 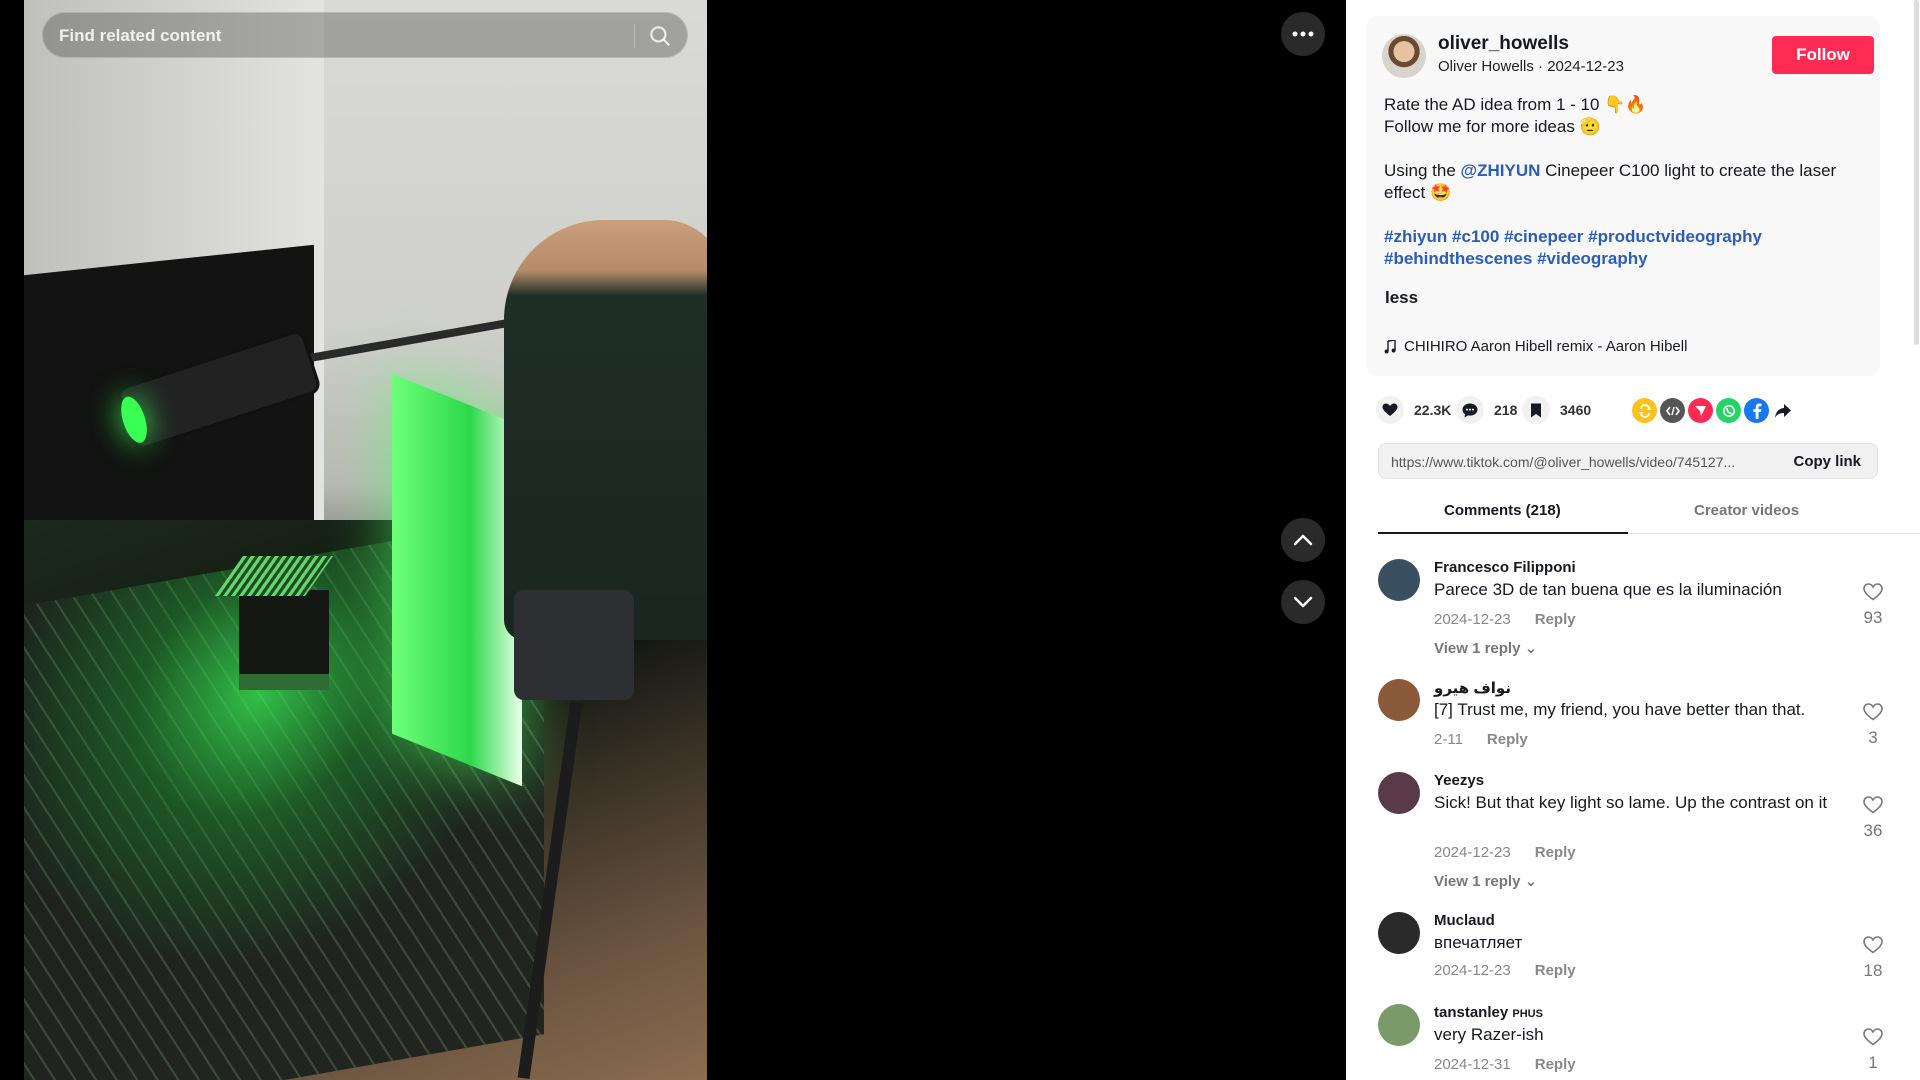 What do you see at coordinates (1459, 780) in the screenshot?
I see `commenter-name: Yeezys` at bounding box center [1459, 780].